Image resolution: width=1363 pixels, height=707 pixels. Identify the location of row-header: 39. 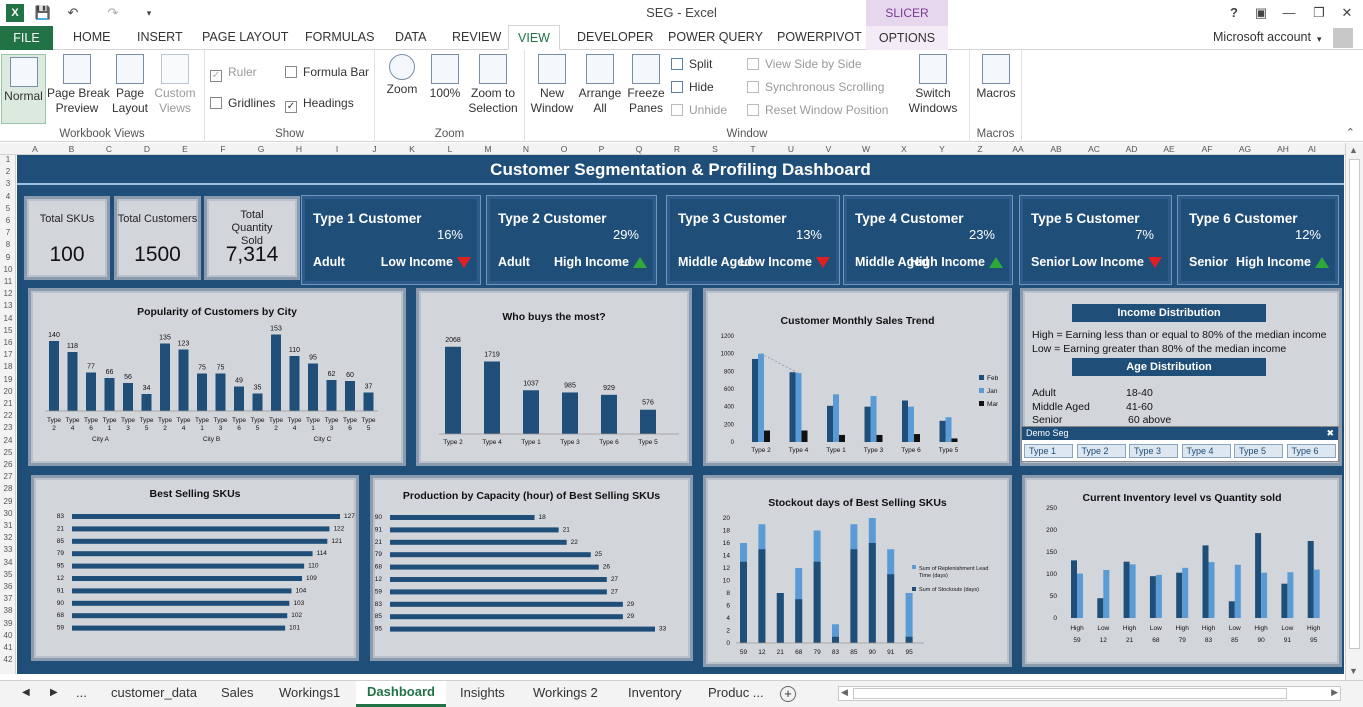
(8, 623).